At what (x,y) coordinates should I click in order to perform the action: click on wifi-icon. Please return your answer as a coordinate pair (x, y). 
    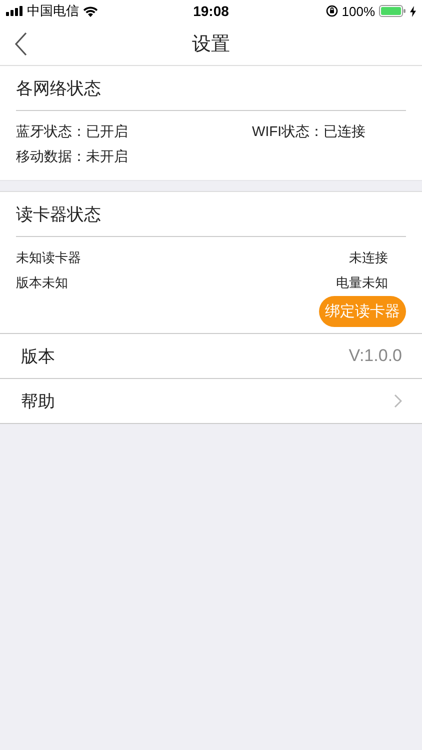
    Looking at the image, I should click on (90, 11).